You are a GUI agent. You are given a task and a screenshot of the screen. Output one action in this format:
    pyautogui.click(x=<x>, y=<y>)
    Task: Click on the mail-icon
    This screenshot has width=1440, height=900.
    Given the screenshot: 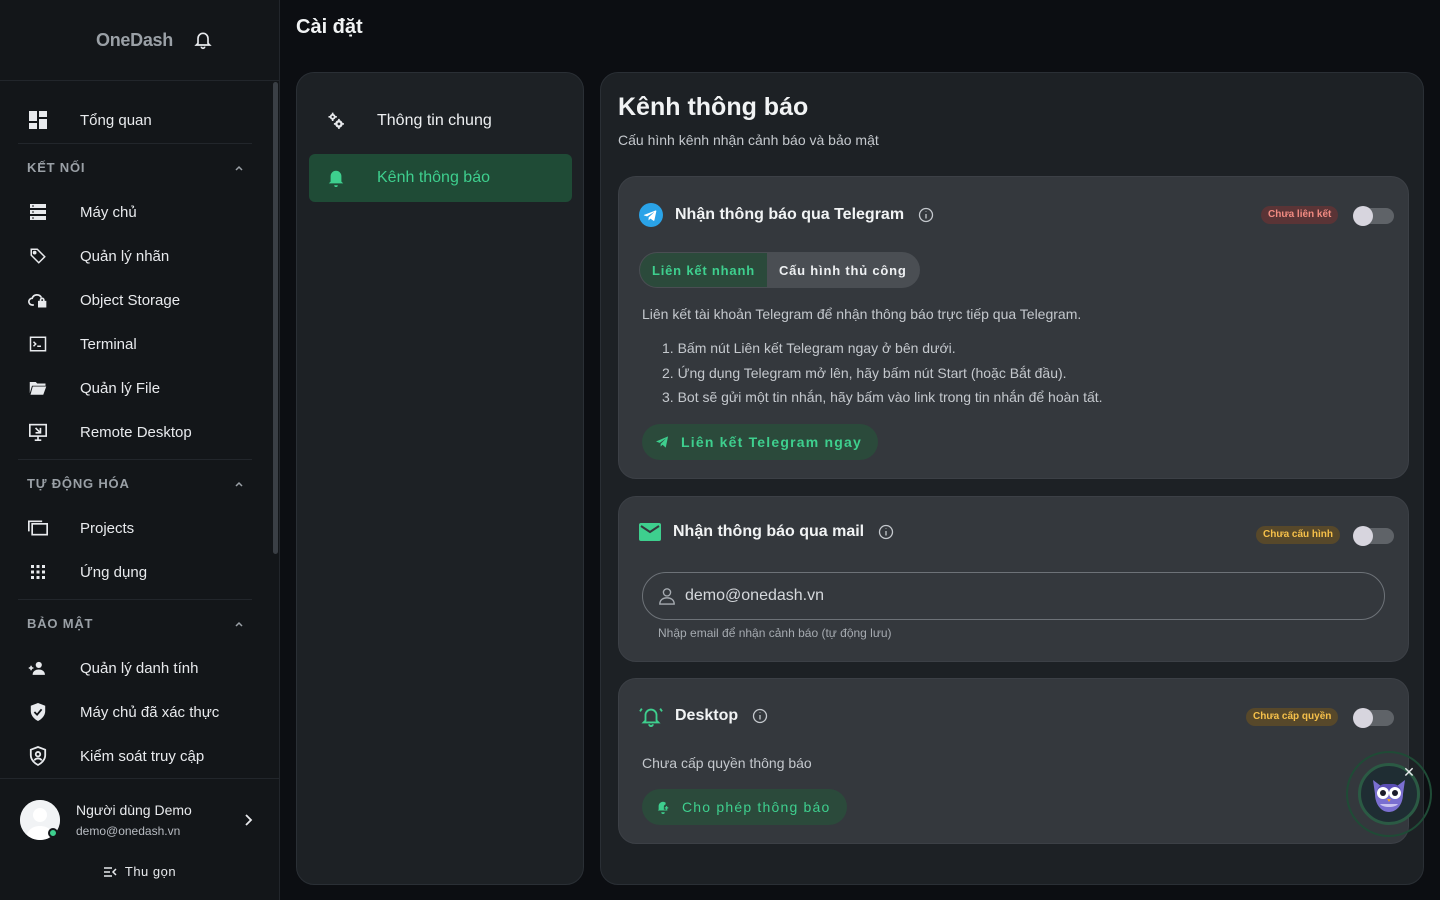 What is the action you would take?
    pyautogui.click(x=650, y=532)
    